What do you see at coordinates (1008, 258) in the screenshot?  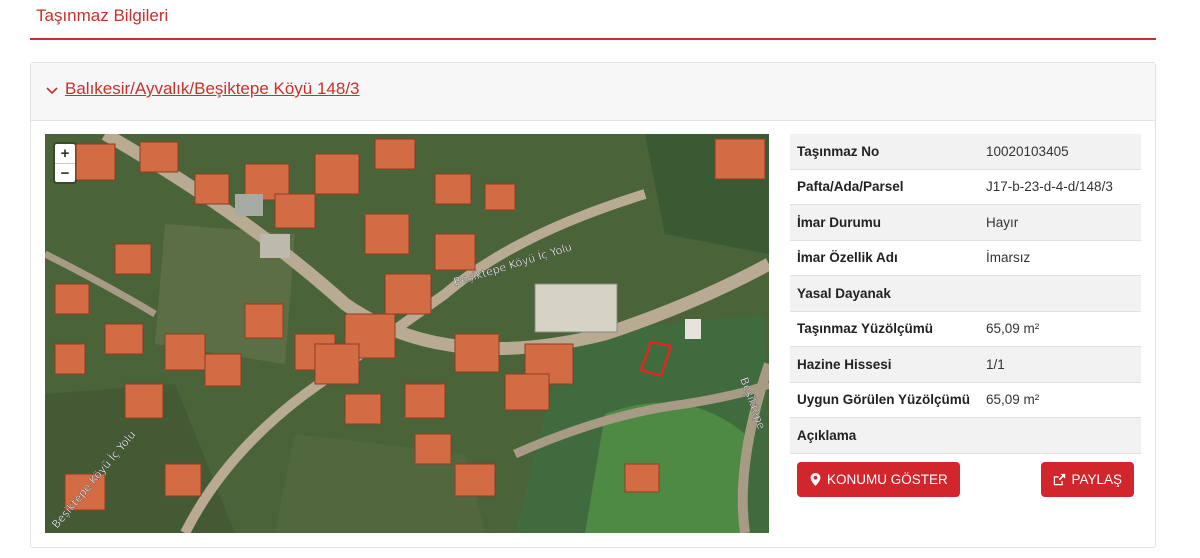 I see `detail-value: İmarsız` at bounding box center [1008, 258].